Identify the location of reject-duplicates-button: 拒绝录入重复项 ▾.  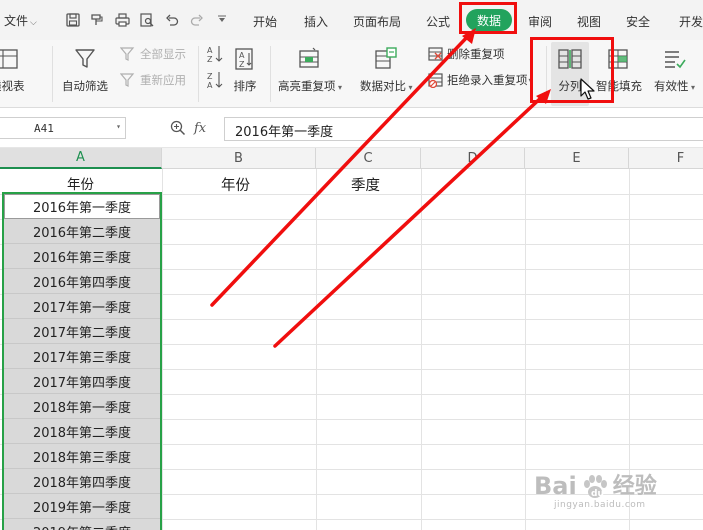
(480, 80).